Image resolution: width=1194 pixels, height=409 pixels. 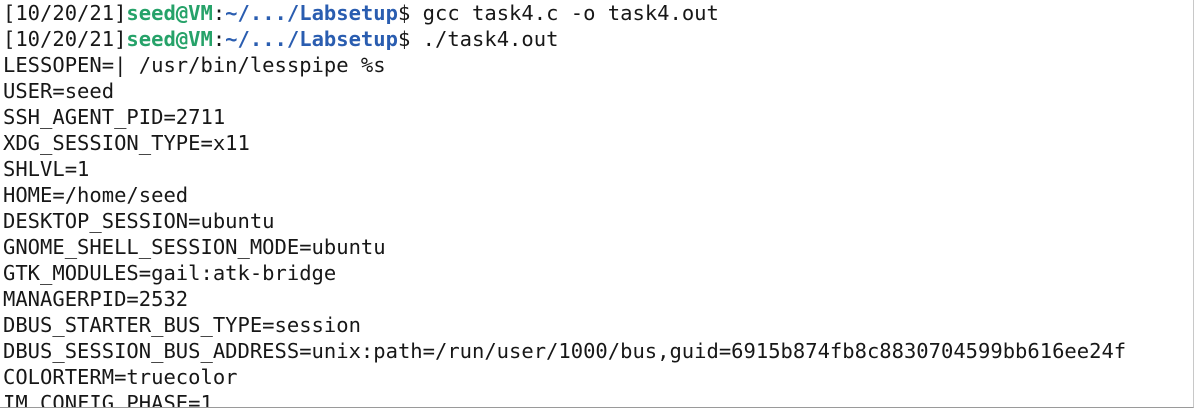 What do you see at coordinates (570, 13) in the screenshot?
I see `prompt-command: gcc task4.c -o task4.out` at bounding box center [570, 13].